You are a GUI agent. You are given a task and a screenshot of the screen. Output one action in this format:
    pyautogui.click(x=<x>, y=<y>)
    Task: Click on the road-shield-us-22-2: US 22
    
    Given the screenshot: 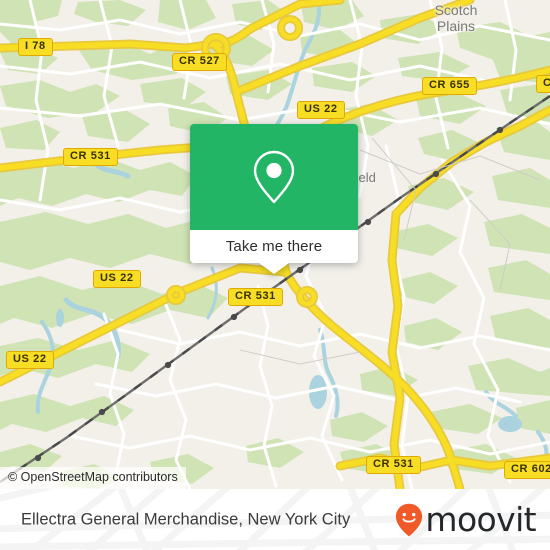 What is the action you would take?
    pyautogui.click(x=321, y=110)
    